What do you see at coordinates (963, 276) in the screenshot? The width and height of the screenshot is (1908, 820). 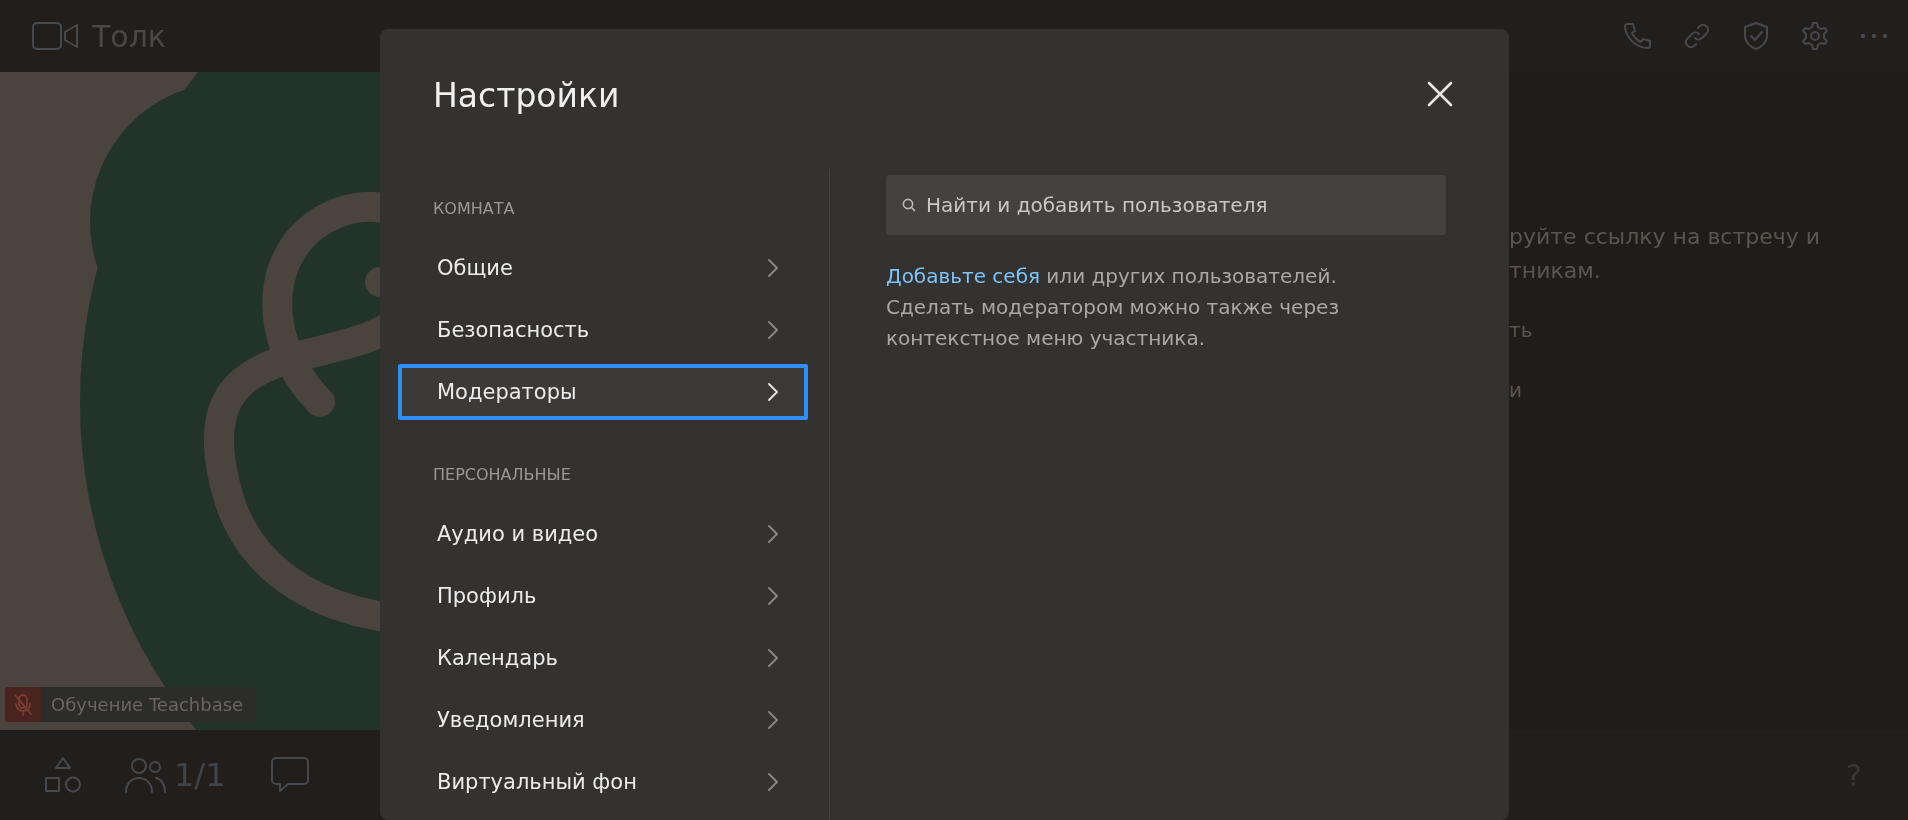 I see `add-yourself-link: Добавьте себя` at bounding box center [963, 276].